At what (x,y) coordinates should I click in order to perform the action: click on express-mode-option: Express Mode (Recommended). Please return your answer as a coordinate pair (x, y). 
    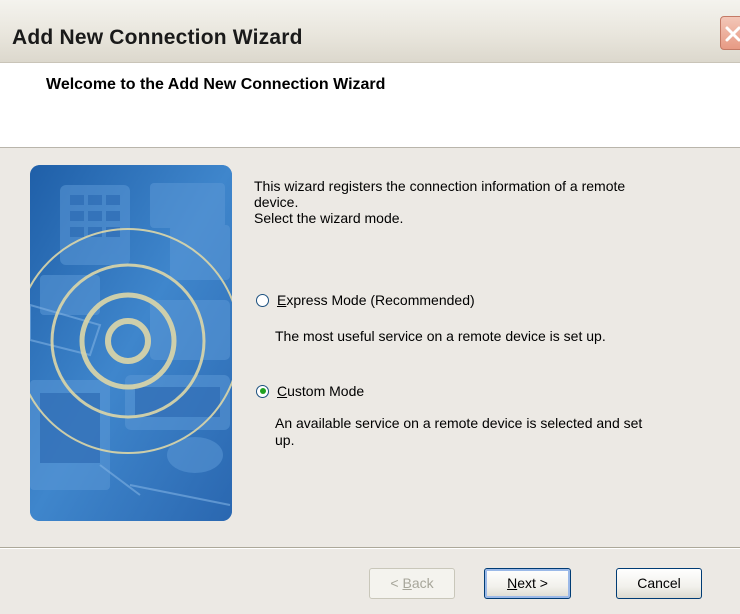
    Looking at the image, I should click on (365, 300).